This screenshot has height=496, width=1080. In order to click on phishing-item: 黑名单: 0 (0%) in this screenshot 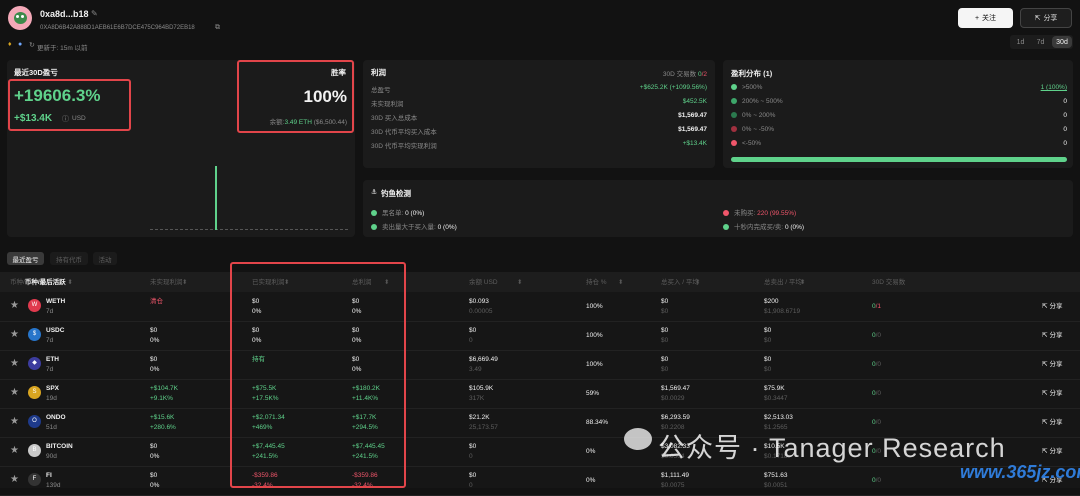, I will do `click(397, 212)`.